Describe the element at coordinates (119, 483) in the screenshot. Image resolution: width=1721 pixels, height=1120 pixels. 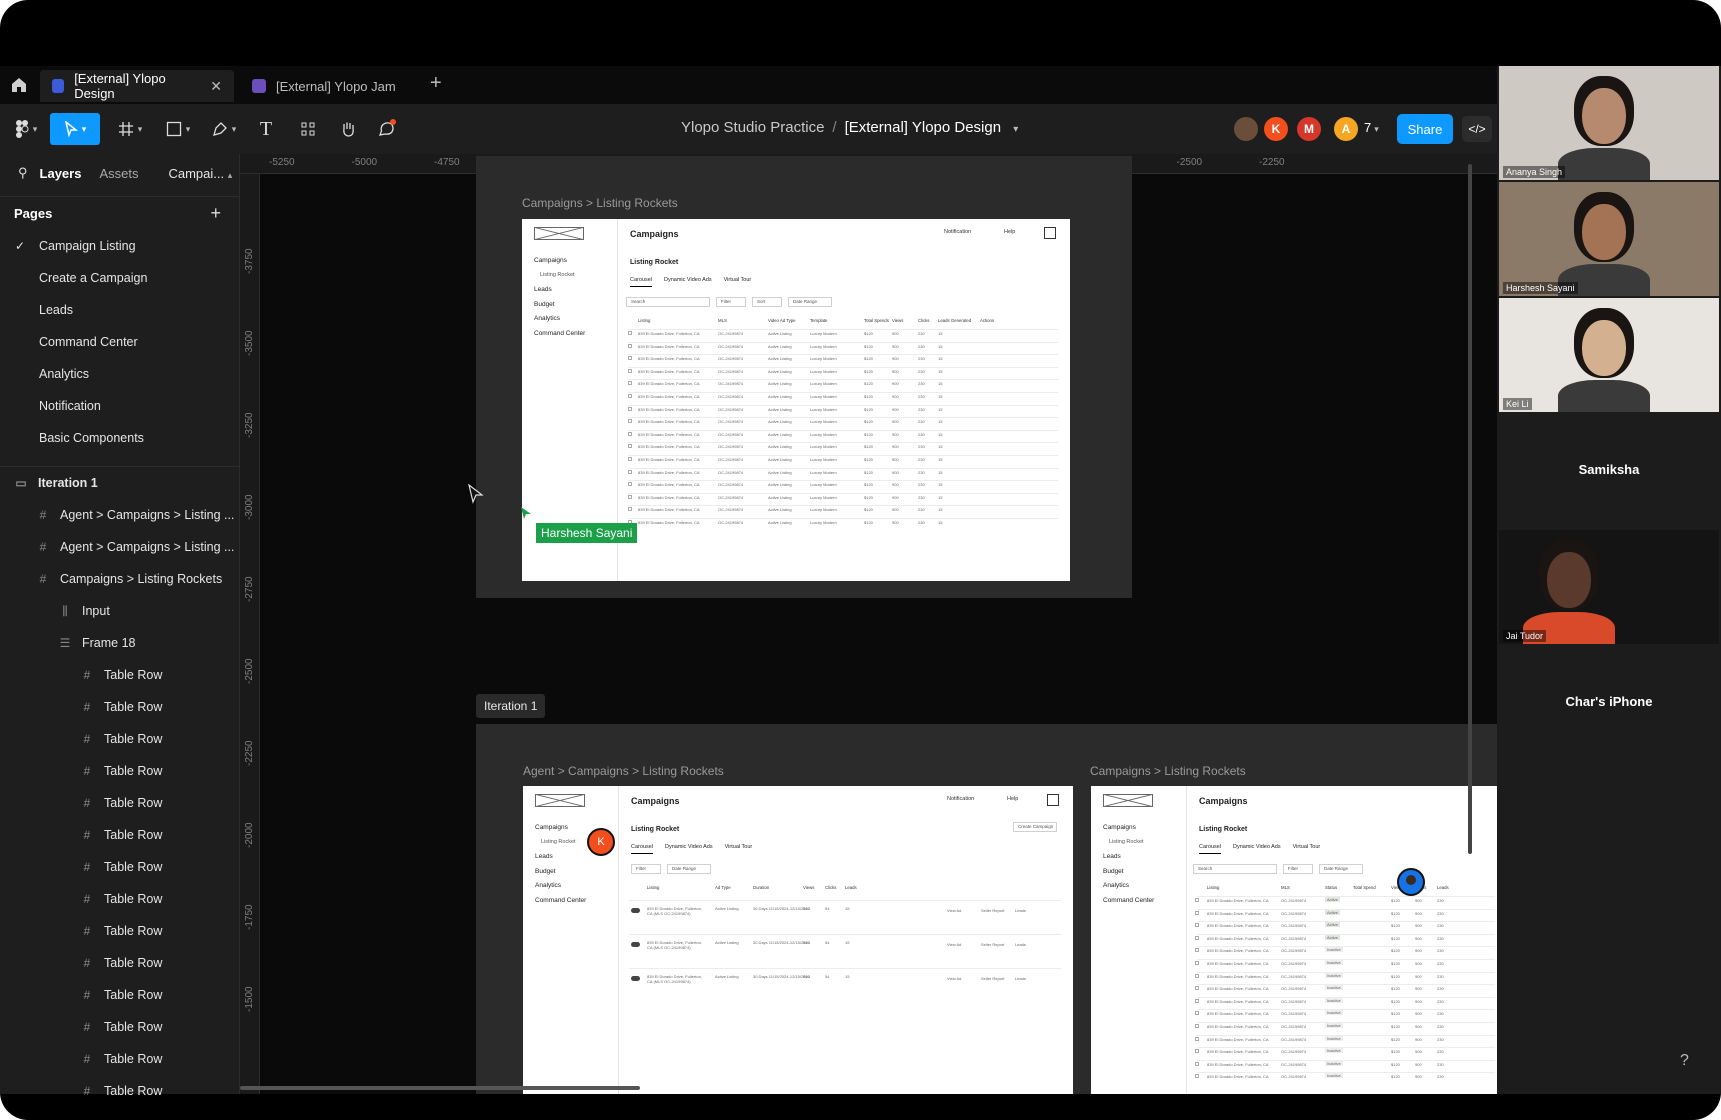
I see `layer-row: ▭ Iteration 1` at that location.